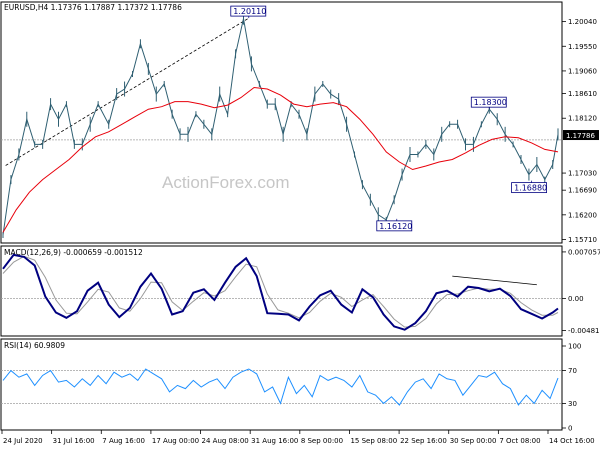 This screenshot has height=450, width=600. I want to click on price-y-tick-label: 1.19550, so click(582, 47).